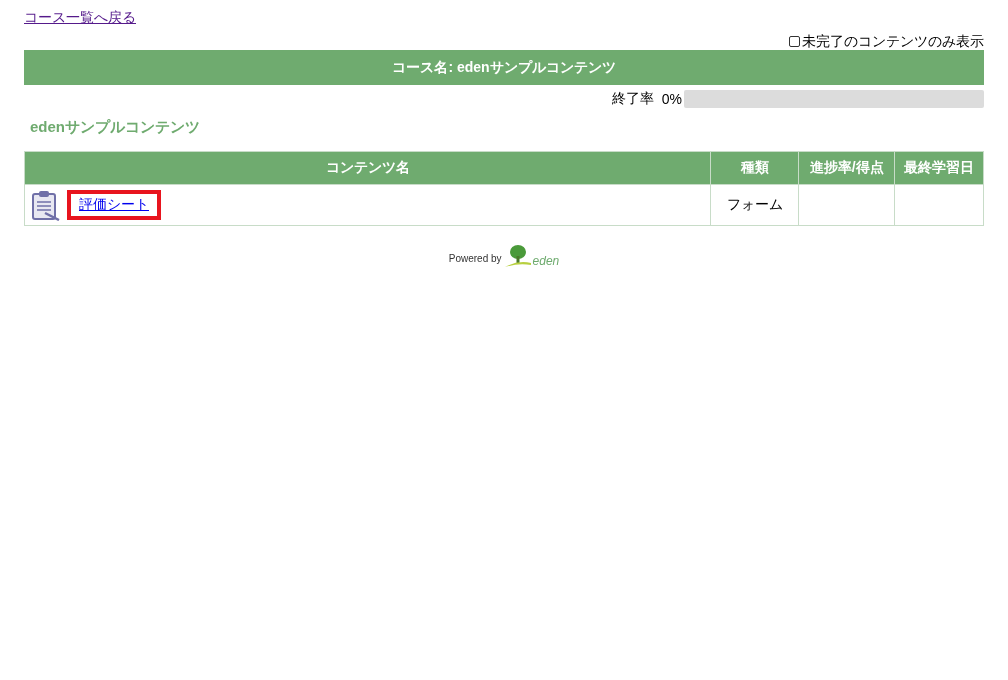 The image size is (1008, 680). I want to click on course-title-bar: コース名: edenサンプルコンテンツ, so click(504, 67).